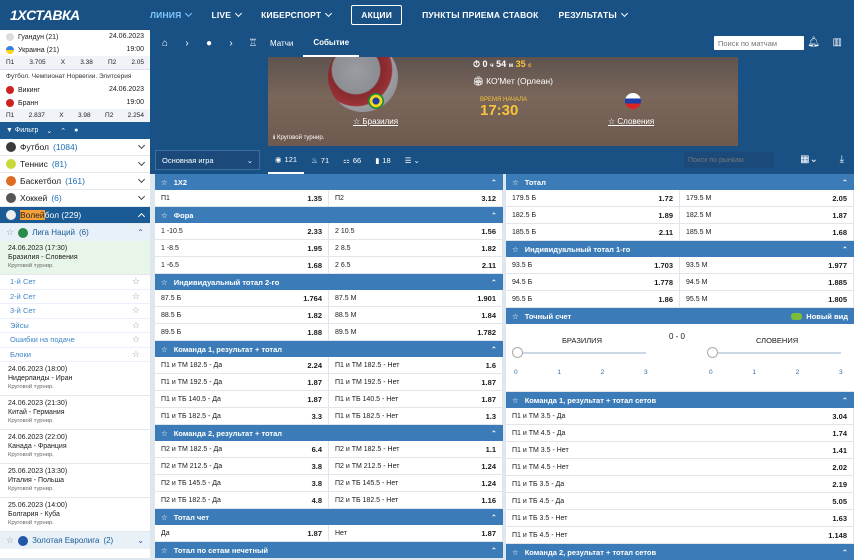 The image size is (854, 560). Describe the element at coordinates (75, 147) in the screenshot. I see `sport-item: Футбол (1084)` at that location.